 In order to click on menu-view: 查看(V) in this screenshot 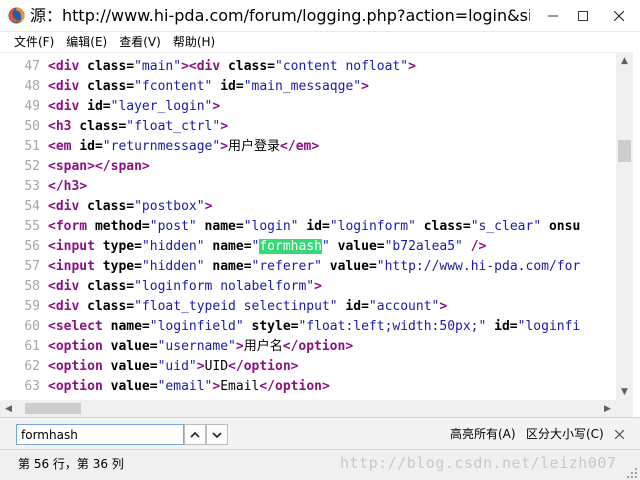, I will do `click(140, 42)`.